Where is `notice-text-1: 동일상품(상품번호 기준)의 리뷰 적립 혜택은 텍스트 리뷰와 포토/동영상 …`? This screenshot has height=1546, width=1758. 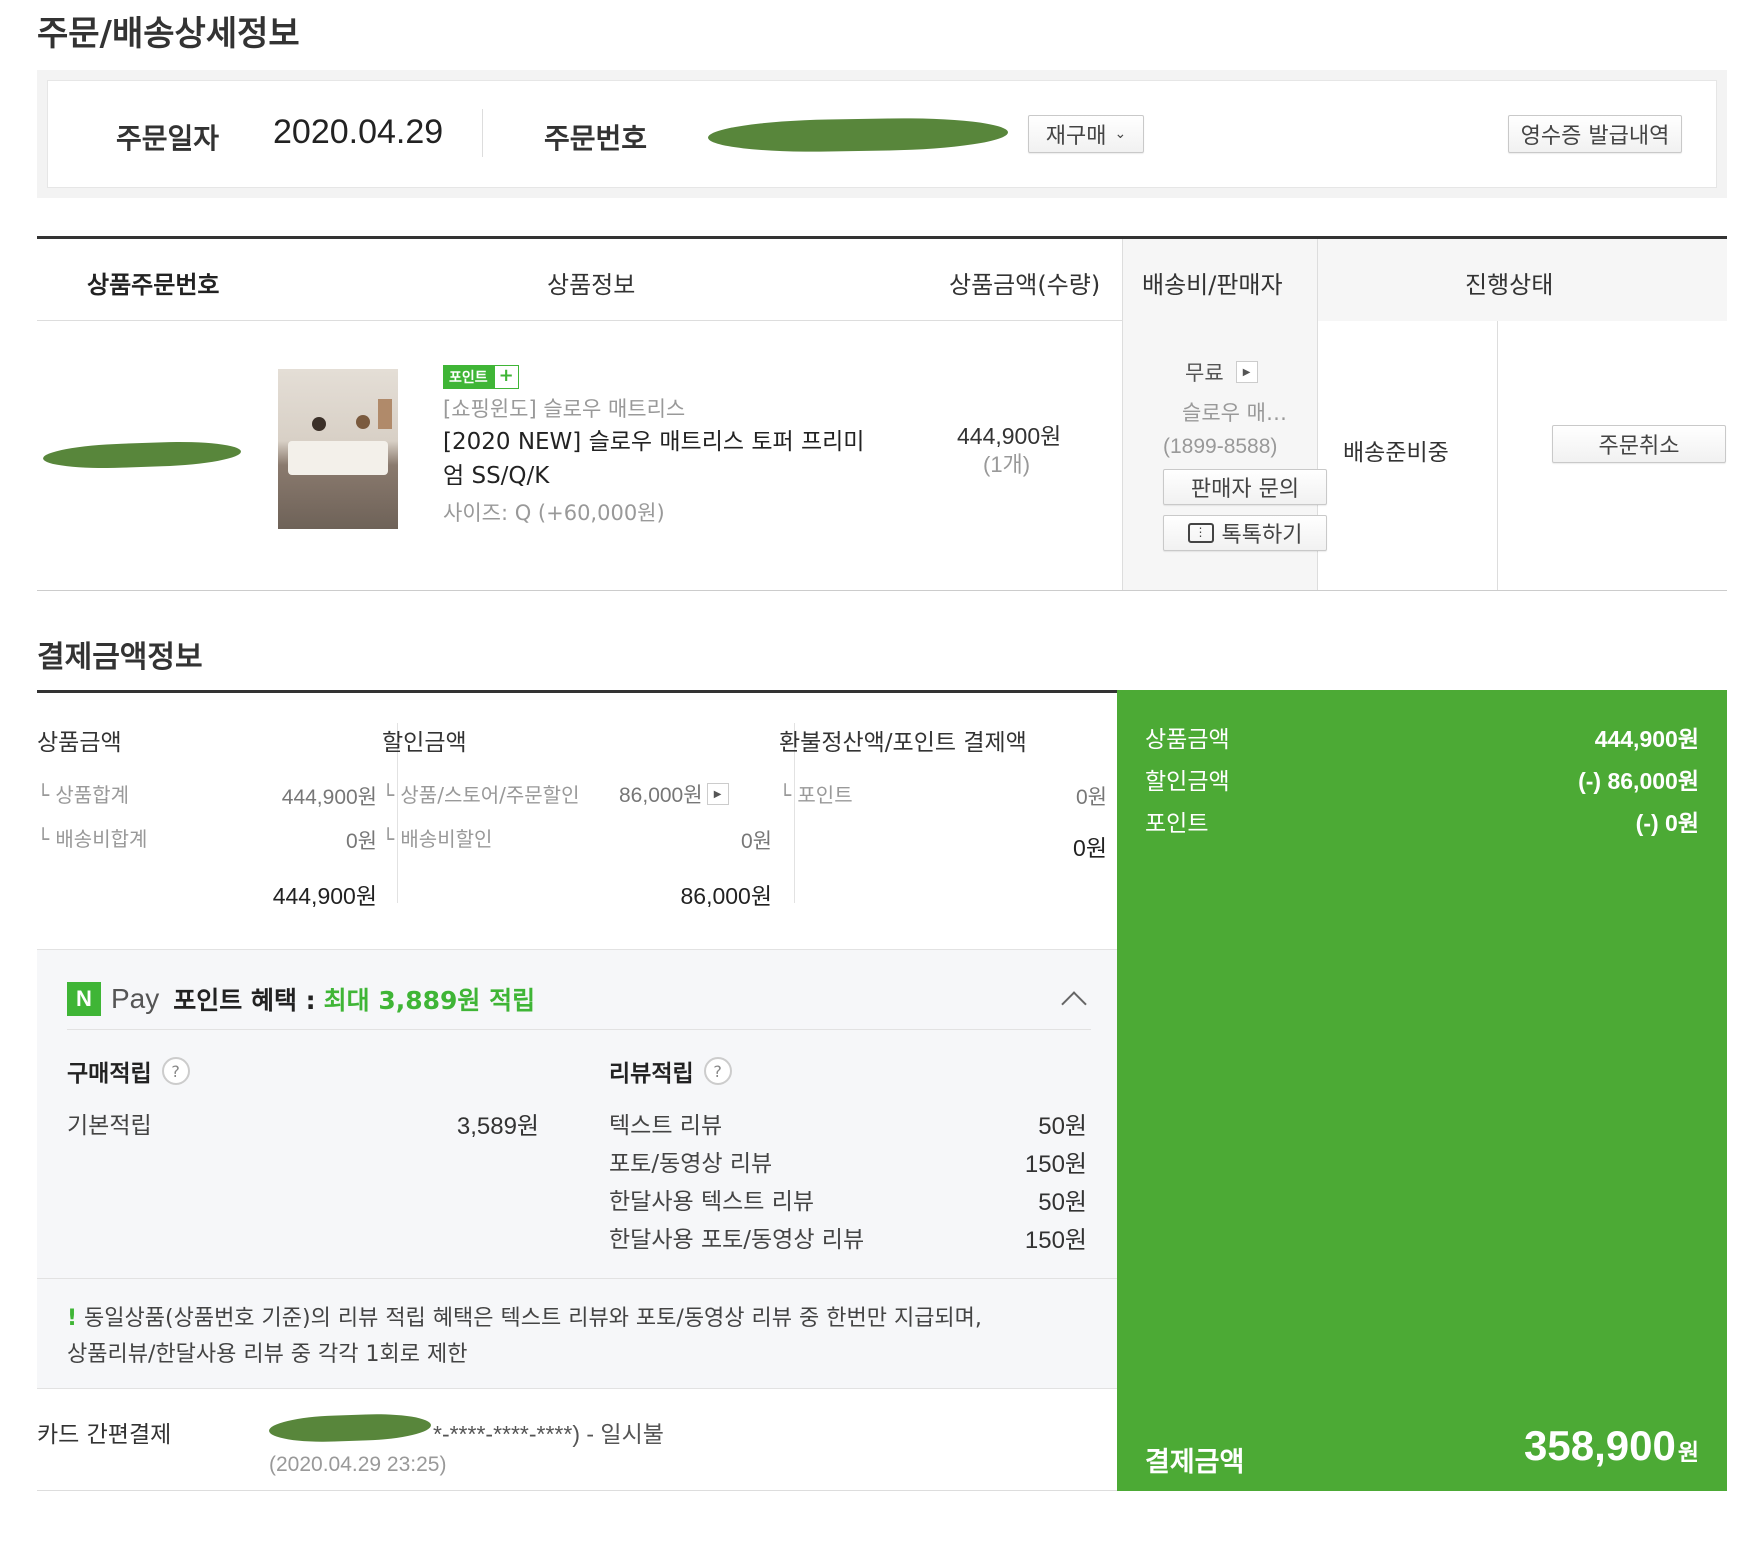 notice-text-1: 동일상품(상품번호 기준)의 리뷰 적립 혜택은 텍스트 리뷰와 포토/동영상 … is located at coordinates (533, 1318).